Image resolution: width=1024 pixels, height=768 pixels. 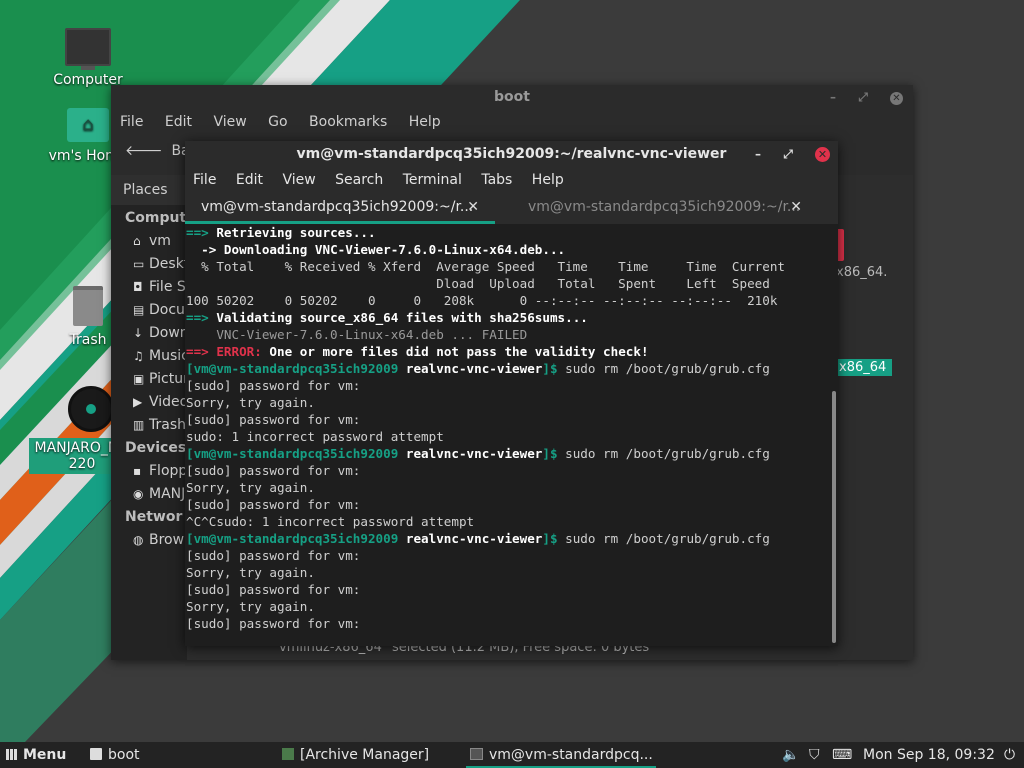 What do you see at coordinates (432, 180) in the screenshot?
I see `menu-terminal: Terminal` at bounding box center [432, 180].